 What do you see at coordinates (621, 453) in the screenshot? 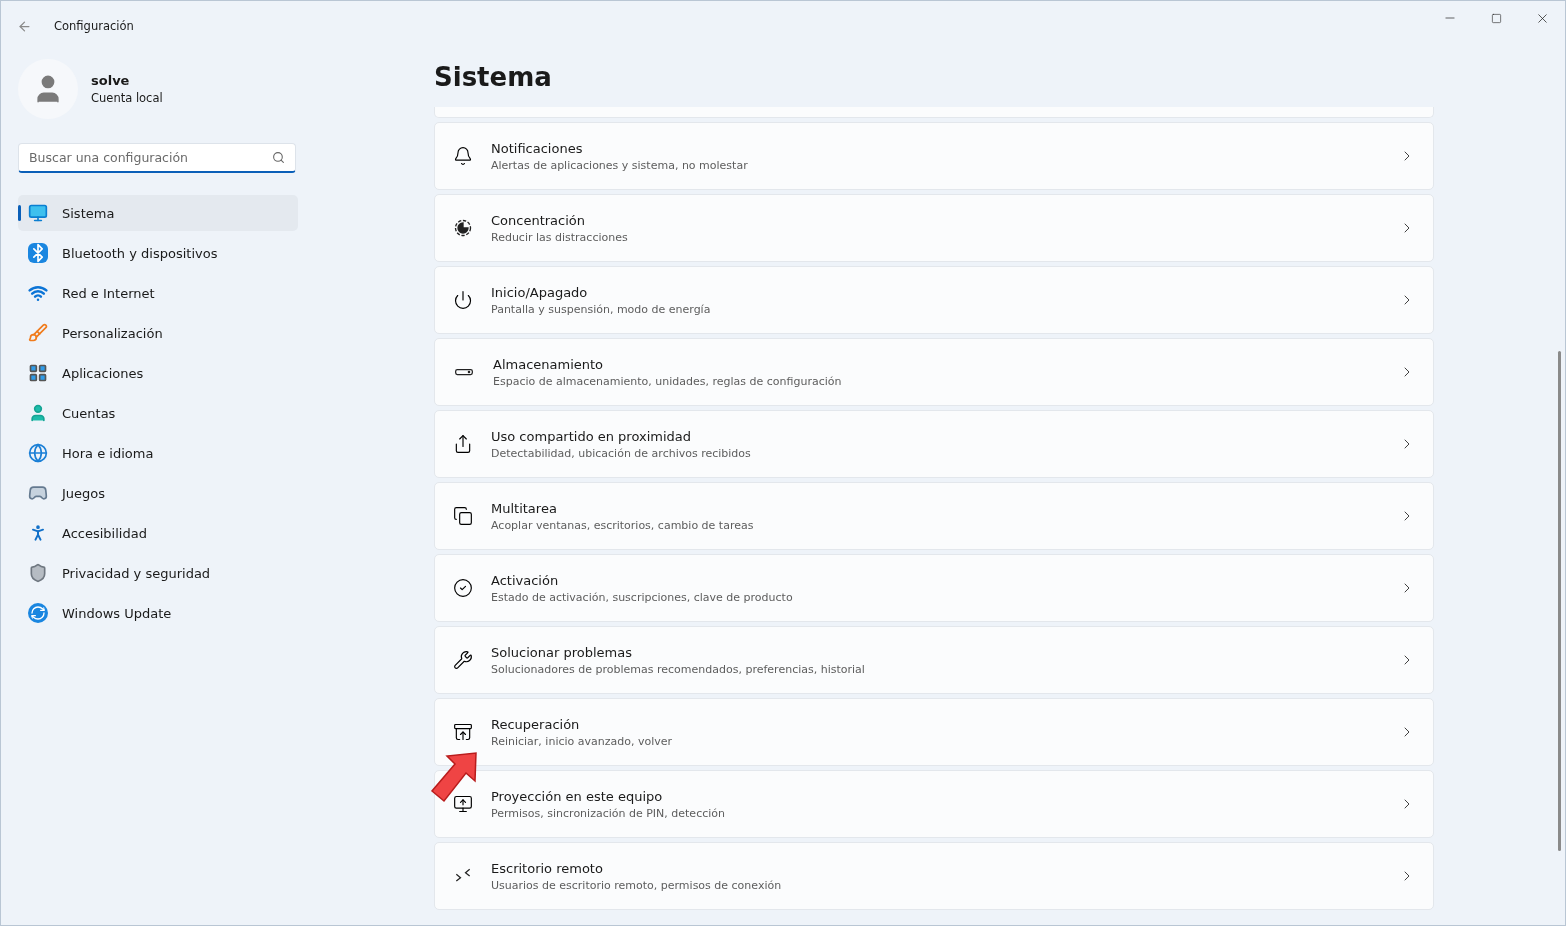
I see `setting-description: Detectabilidad, ubicación de archivos recibidos` at bounding box center [621, 453].